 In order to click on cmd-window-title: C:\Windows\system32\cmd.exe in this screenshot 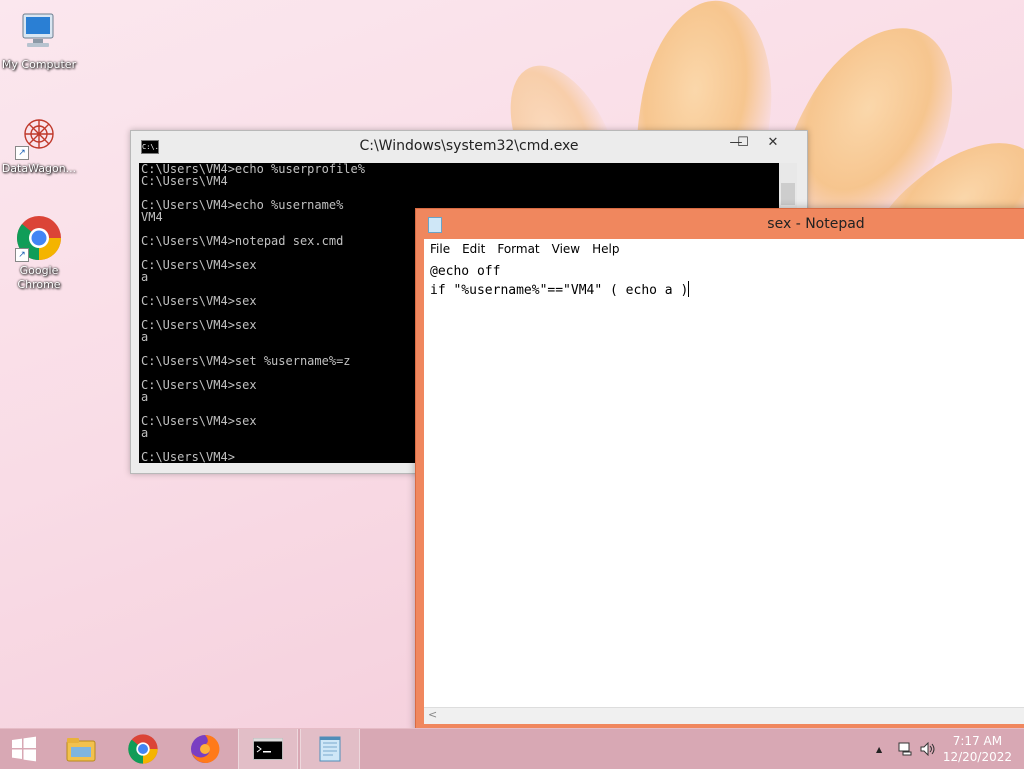, I will do `click(469, 146)`.